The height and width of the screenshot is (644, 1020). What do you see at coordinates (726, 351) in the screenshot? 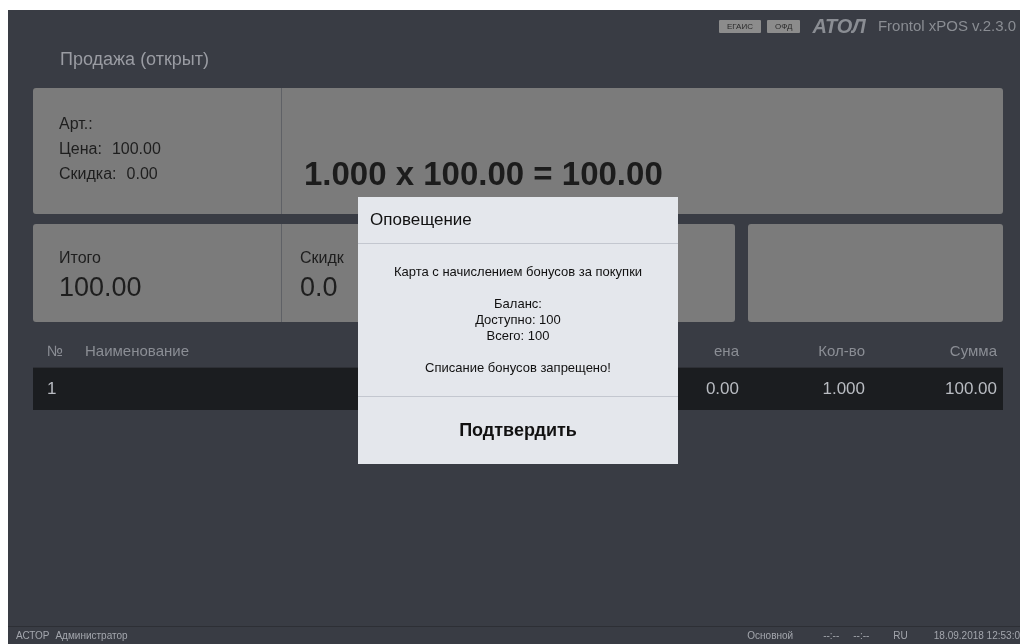
I see `column-header: ена` at bounding box center [726, 351].